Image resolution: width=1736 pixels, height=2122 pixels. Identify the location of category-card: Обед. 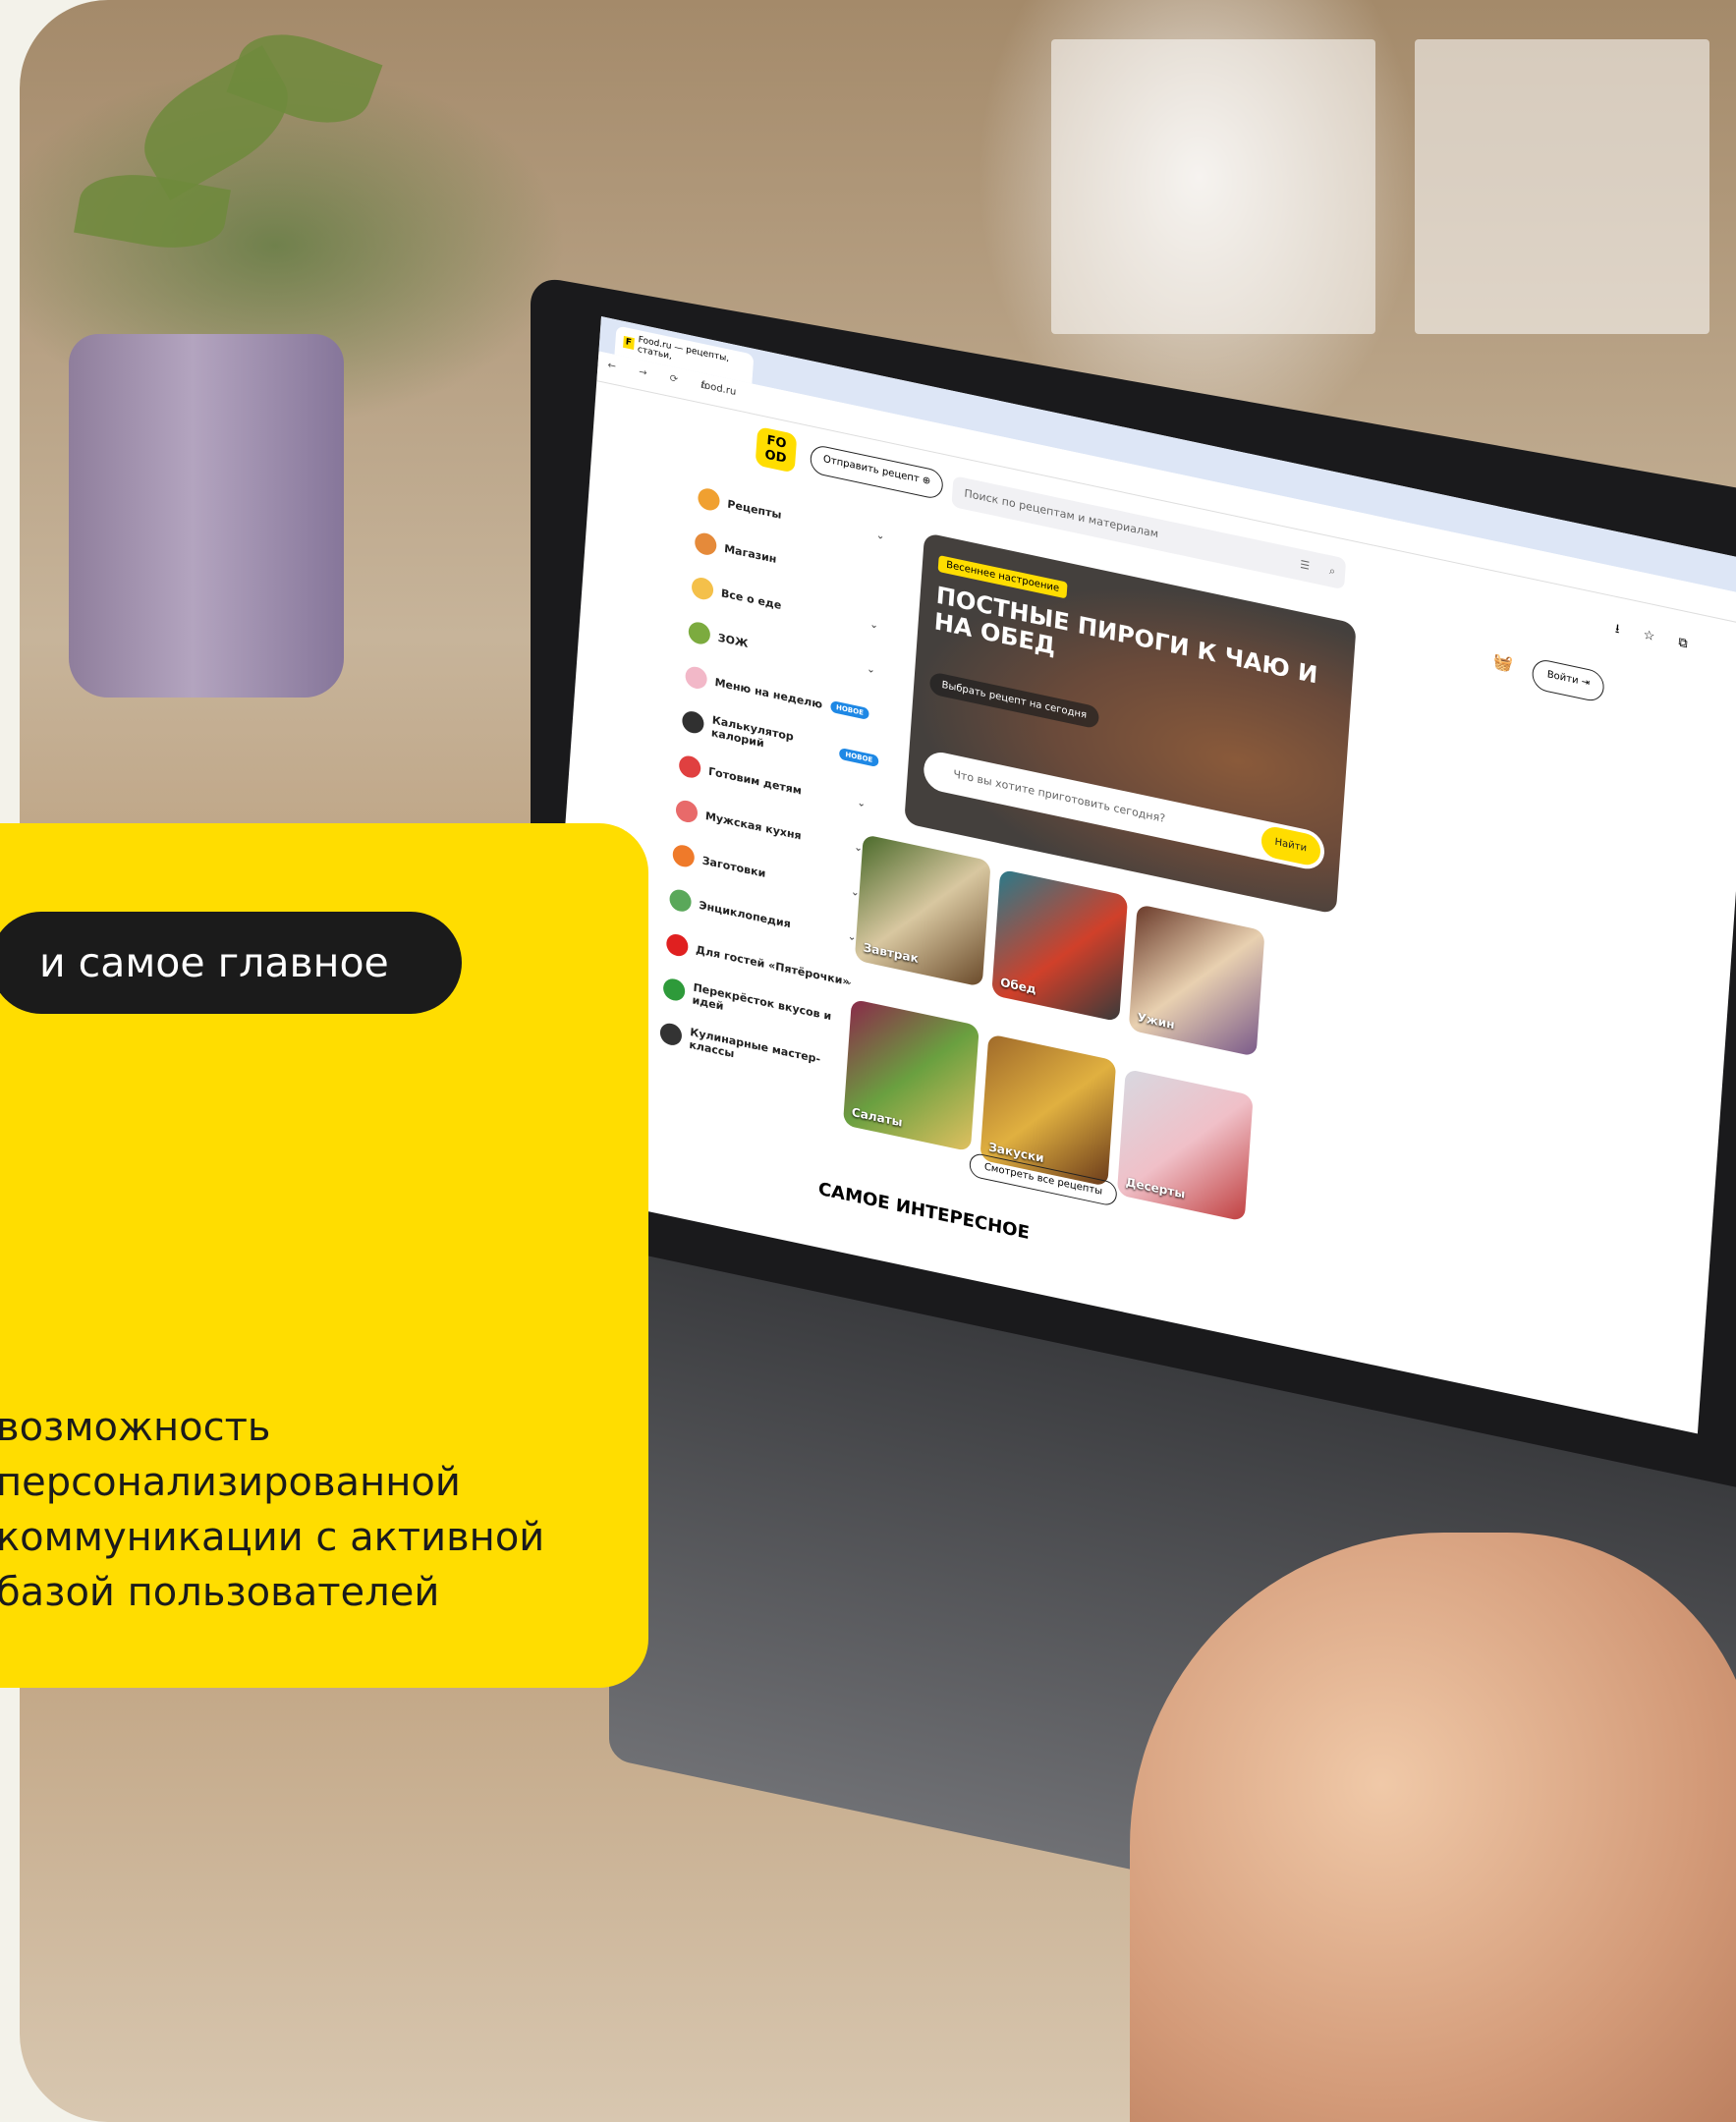
(1060, 945).